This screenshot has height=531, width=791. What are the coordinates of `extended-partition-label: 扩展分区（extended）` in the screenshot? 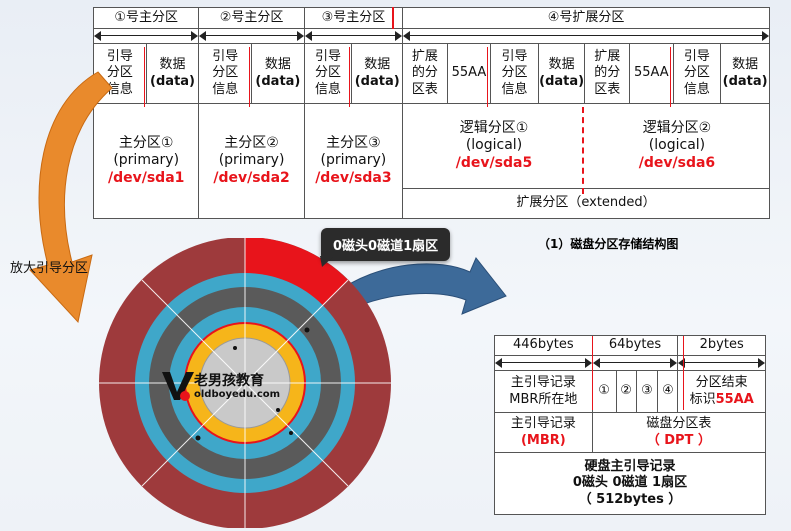 It's located at (586, 203).